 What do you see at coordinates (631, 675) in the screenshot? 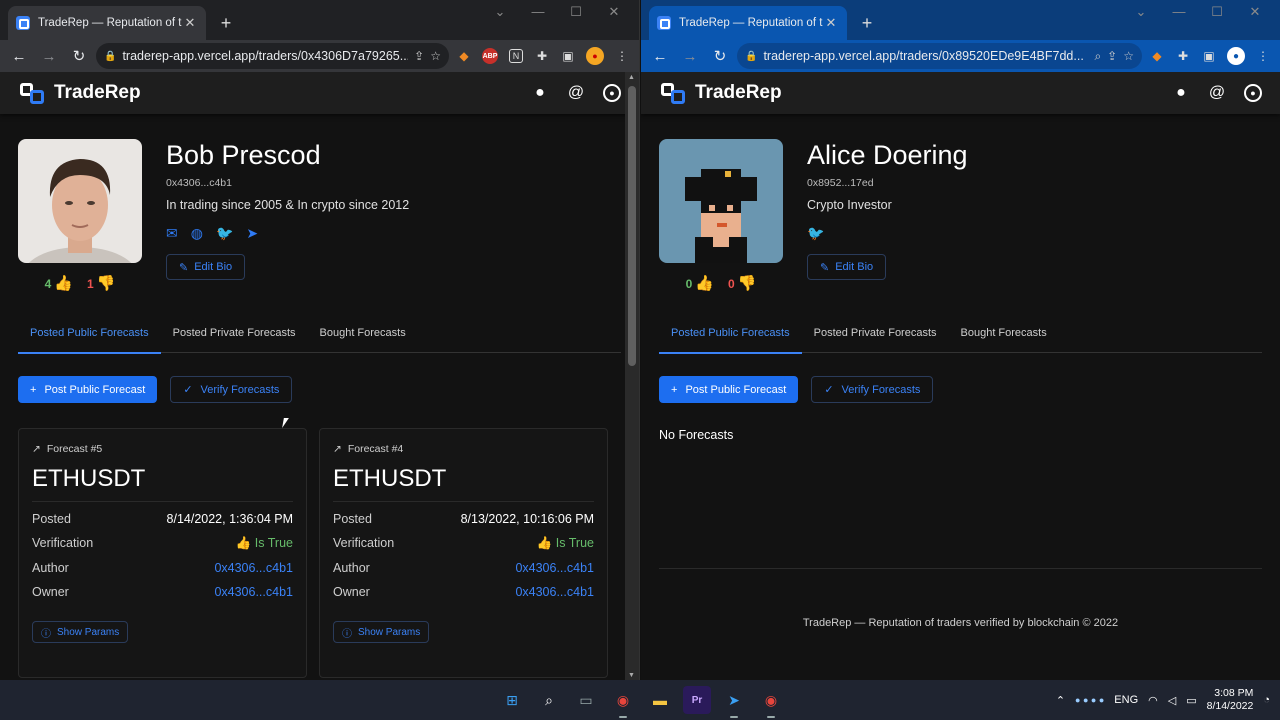
I see `scroll-down-icon: ▼` at bounding box center [631, 675].